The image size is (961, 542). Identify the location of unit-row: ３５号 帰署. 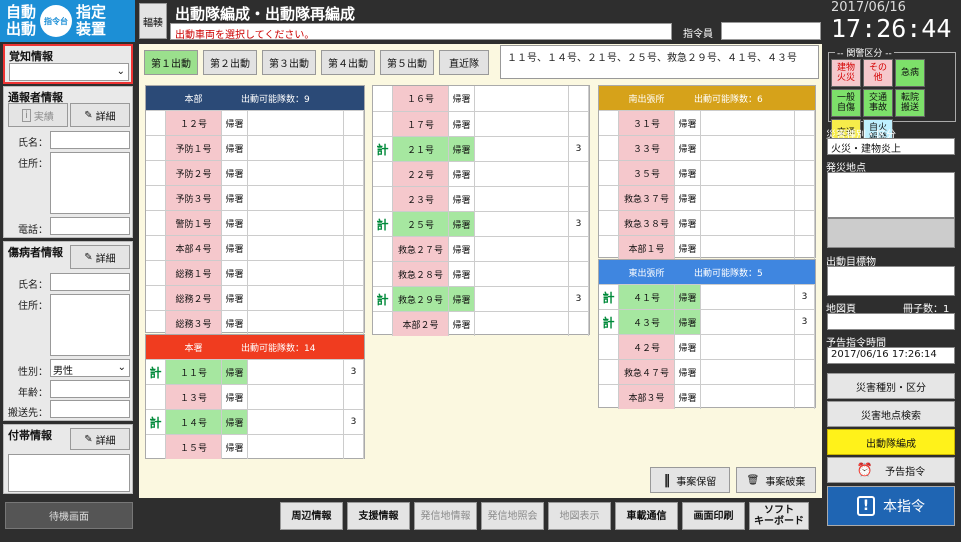
(707, 172).